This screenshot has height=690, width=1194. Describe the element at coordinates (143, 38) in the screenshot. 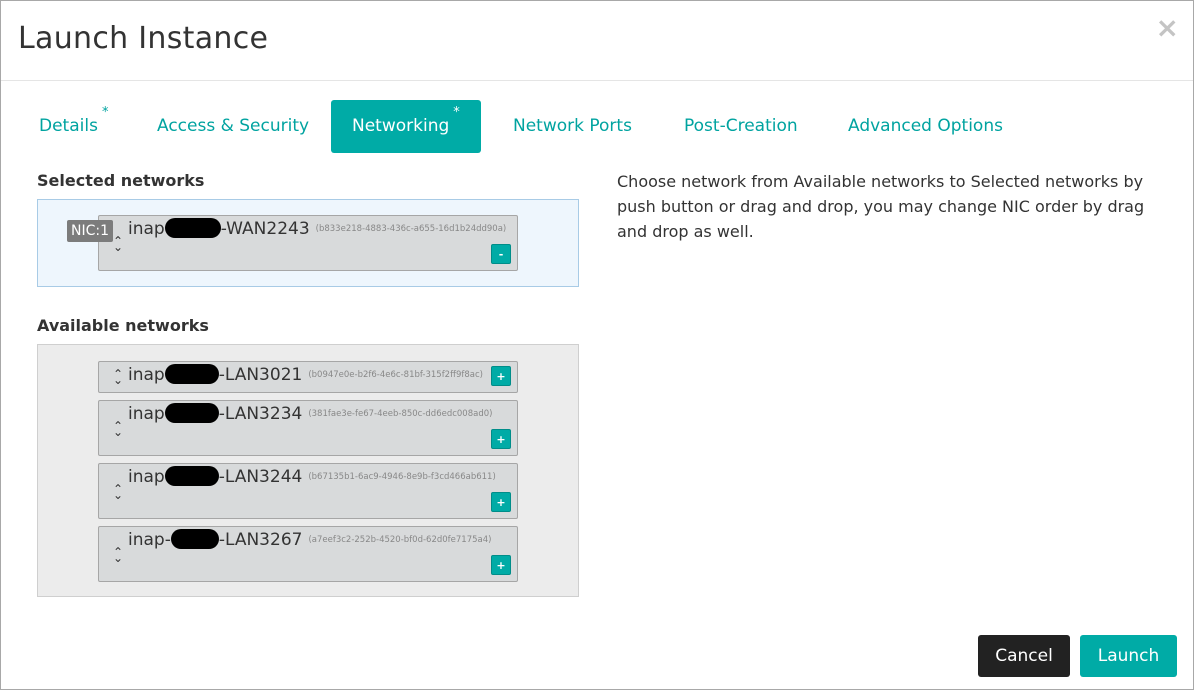

I see `dialog-title: Launch Instance` at that location.